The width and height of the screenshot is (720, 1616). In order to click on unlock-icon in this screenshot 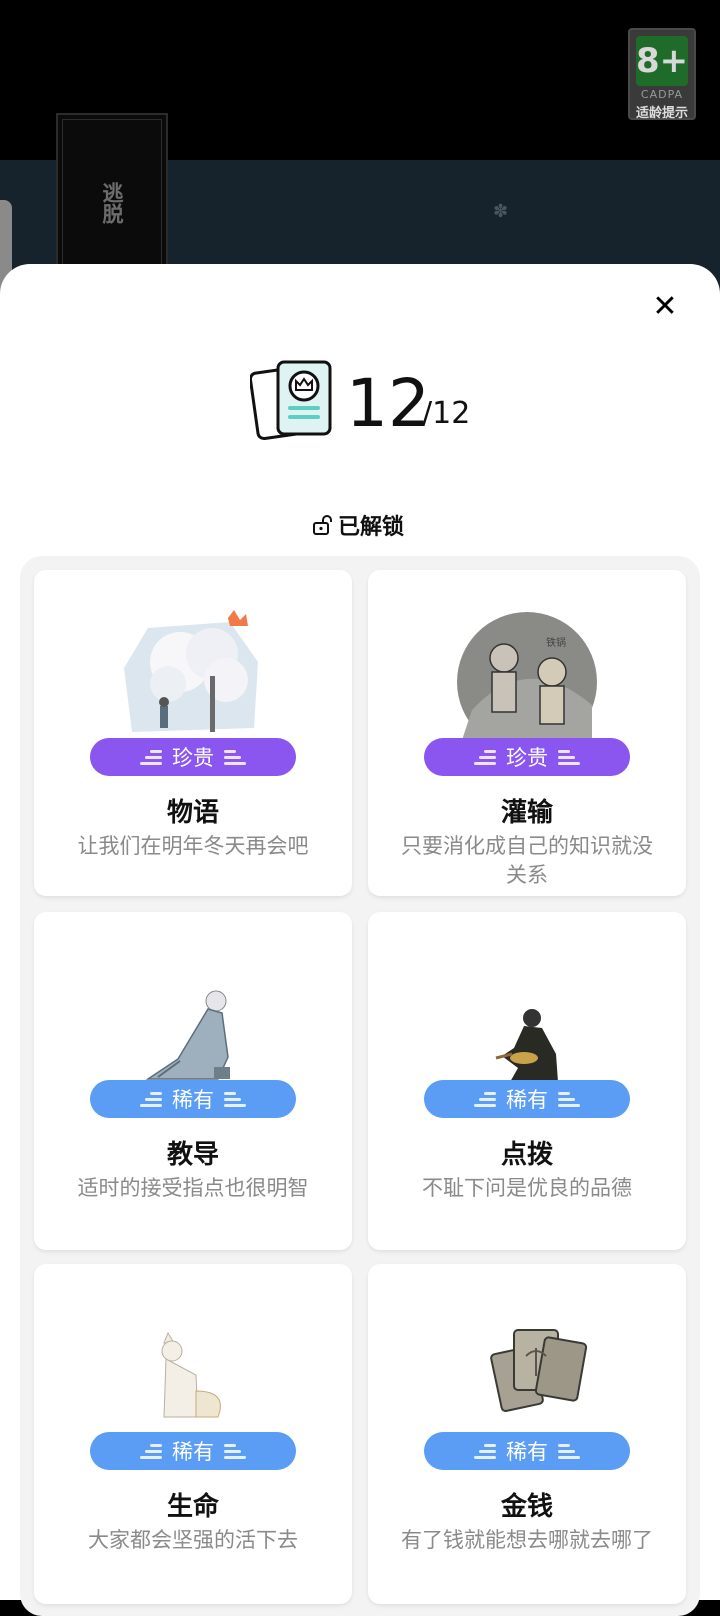, I will do `click(322, 525)`.